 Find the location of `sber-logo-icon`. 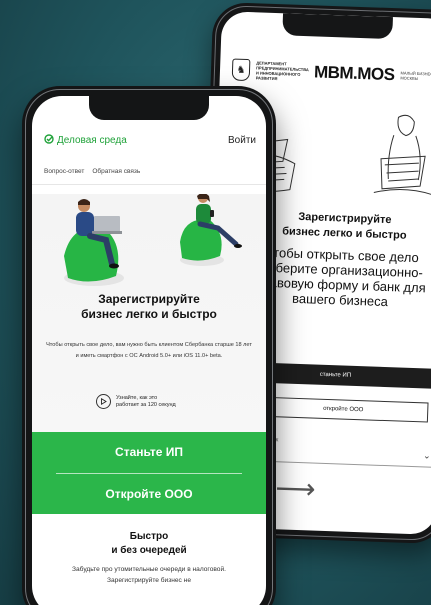

sber-logo-icon is located at coordinates (49, 140).